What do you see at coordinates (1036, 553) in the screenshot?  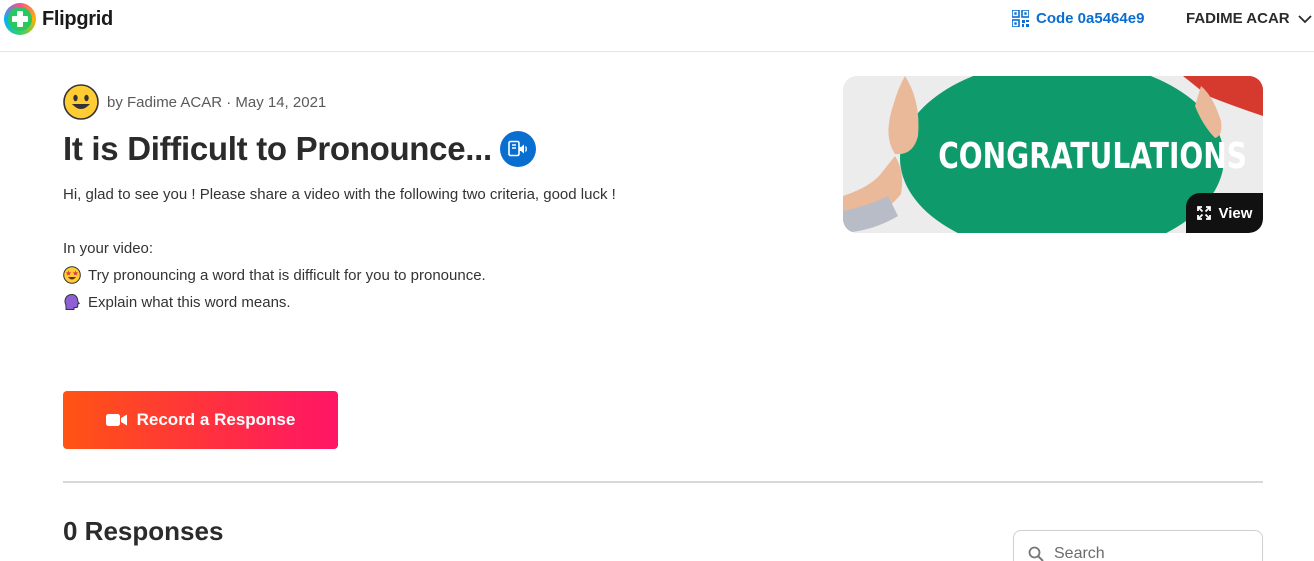 I see `search-icon` at bounding box center [1036, 553].